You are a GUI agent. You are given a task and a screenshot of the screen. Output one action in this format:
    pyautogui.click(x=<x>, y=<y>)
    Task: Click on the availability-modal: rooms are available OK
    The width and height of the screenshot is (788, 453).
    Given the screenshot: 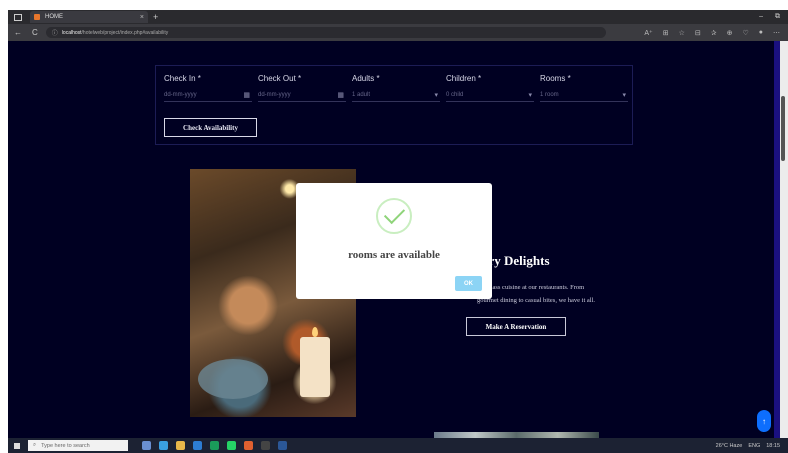 What is the action you would take?
    pyautogui.click(x=394, y=241)
    